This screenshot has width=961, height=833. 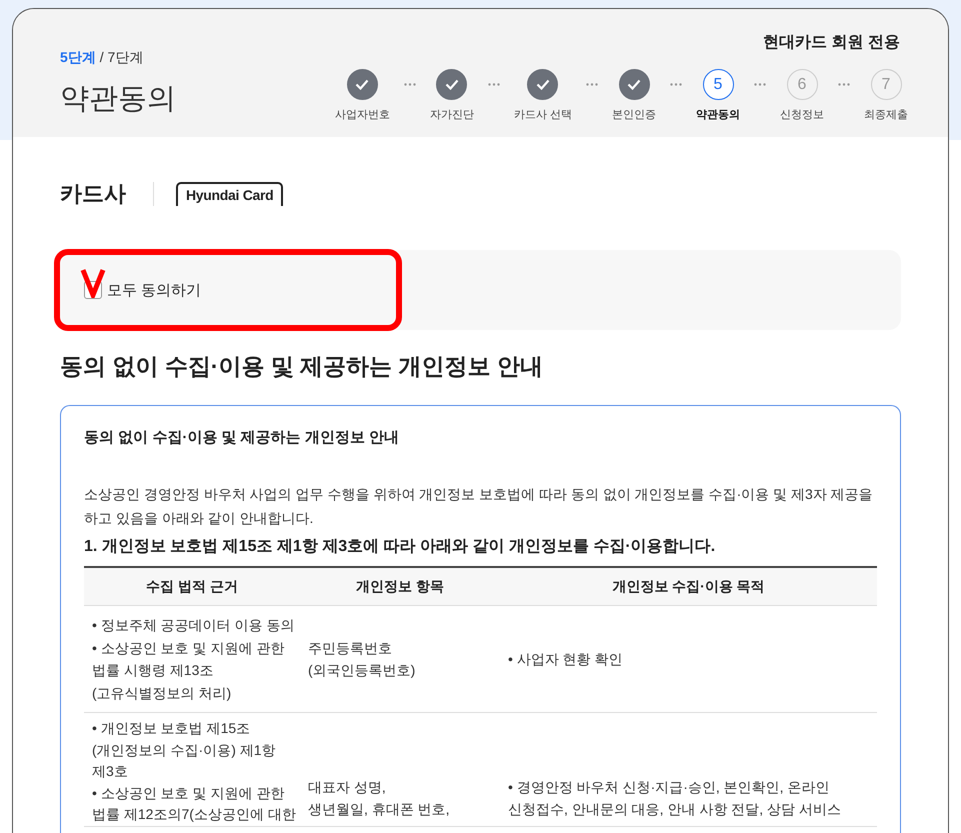 What do you see at coordinates (718, 115) in the screenshot?
I see `step-label: 약관동의` at bounding box center [718, 115].